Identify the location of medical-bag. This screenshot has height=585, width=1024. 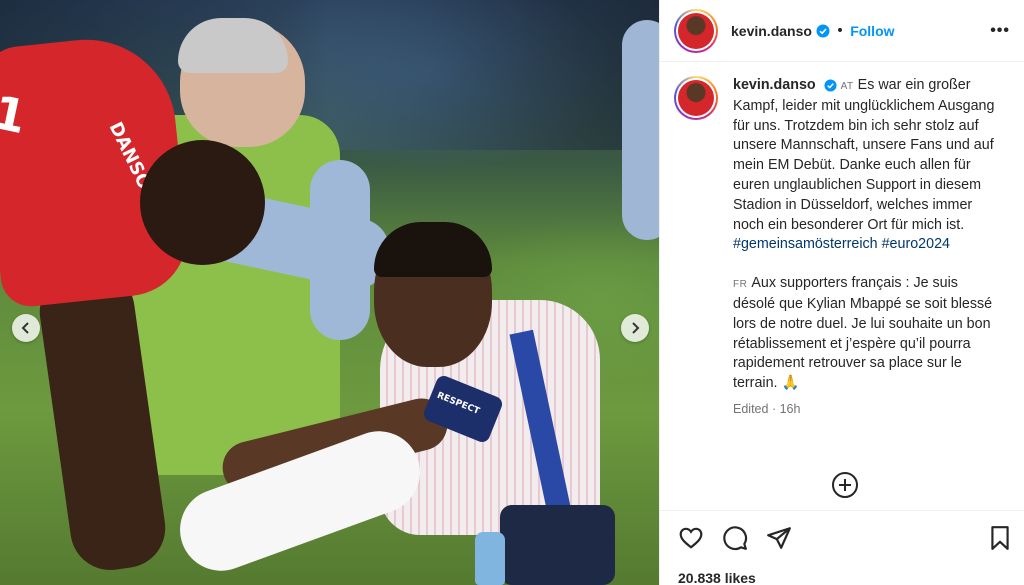
(557, 545).